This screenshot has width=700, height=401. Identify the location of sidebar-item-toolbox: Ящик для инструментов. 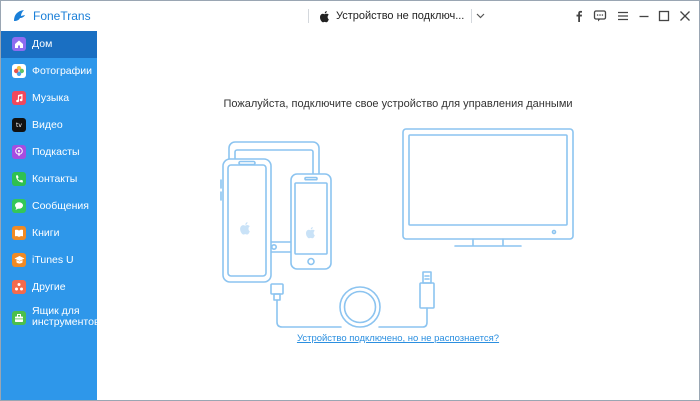
(50, 318).